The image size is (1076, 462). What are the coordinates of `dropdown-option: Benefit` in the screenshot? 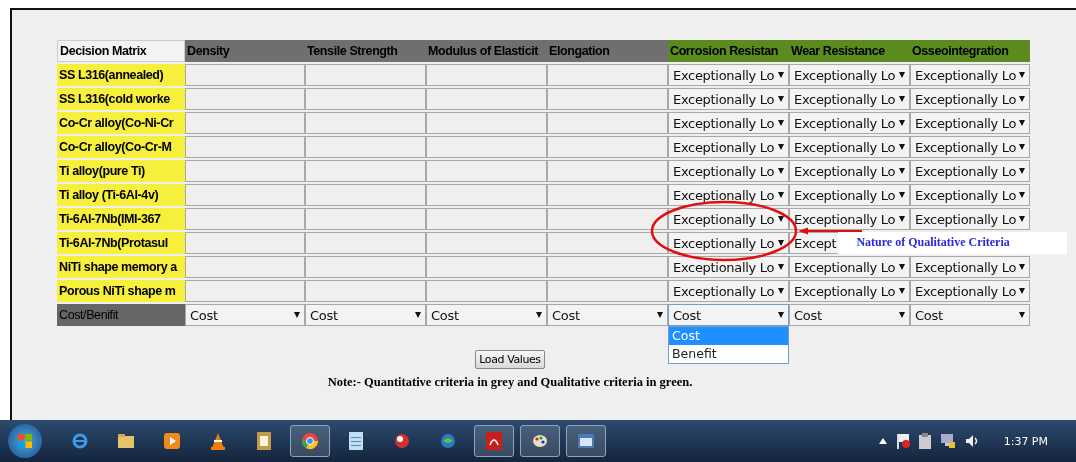 It's located at (728, 354).